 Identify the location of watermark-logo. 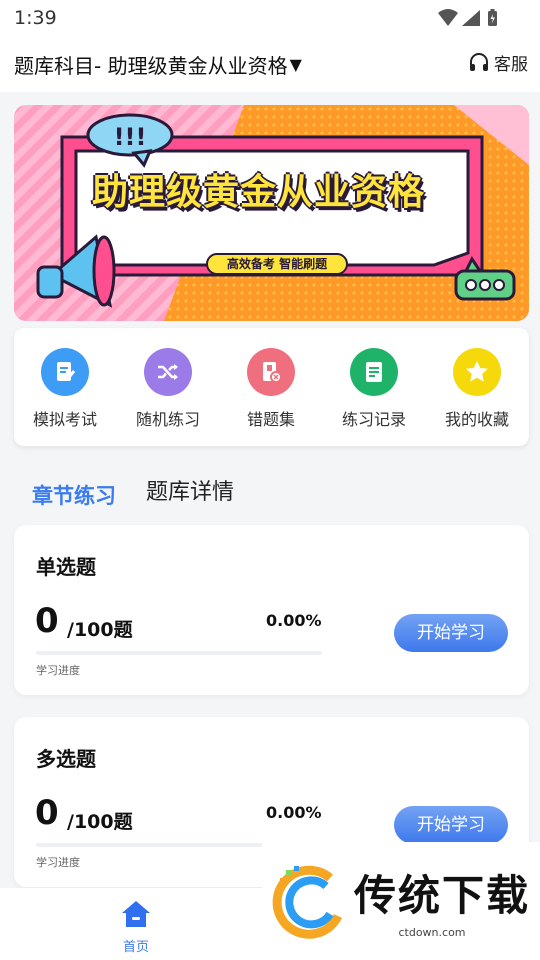
(307, 902).